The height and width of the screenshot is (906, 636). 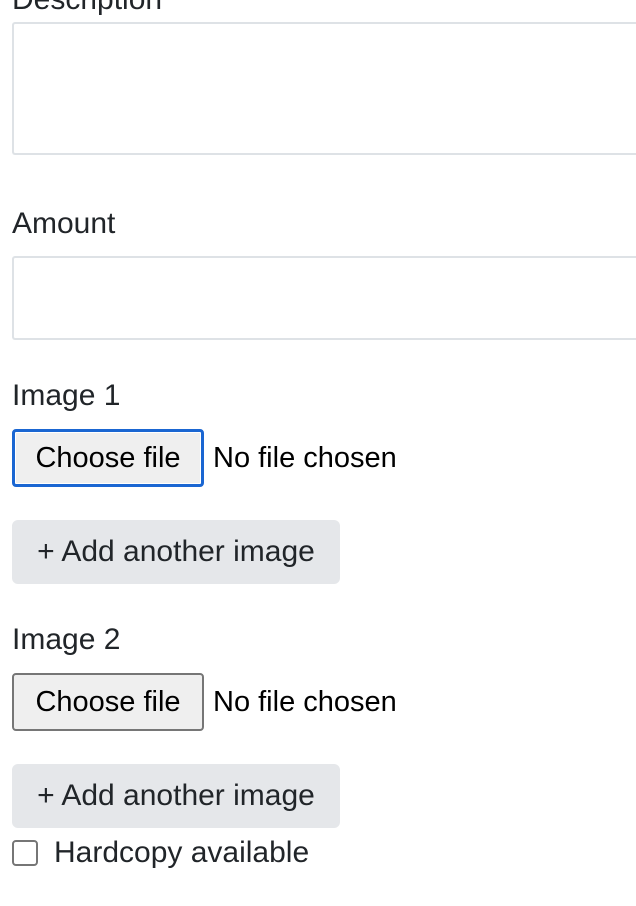 What do you see at coordinates (66, 395) in the screenshot?
I see `image-1-label: Image 1` at bounding box center [66, 395].